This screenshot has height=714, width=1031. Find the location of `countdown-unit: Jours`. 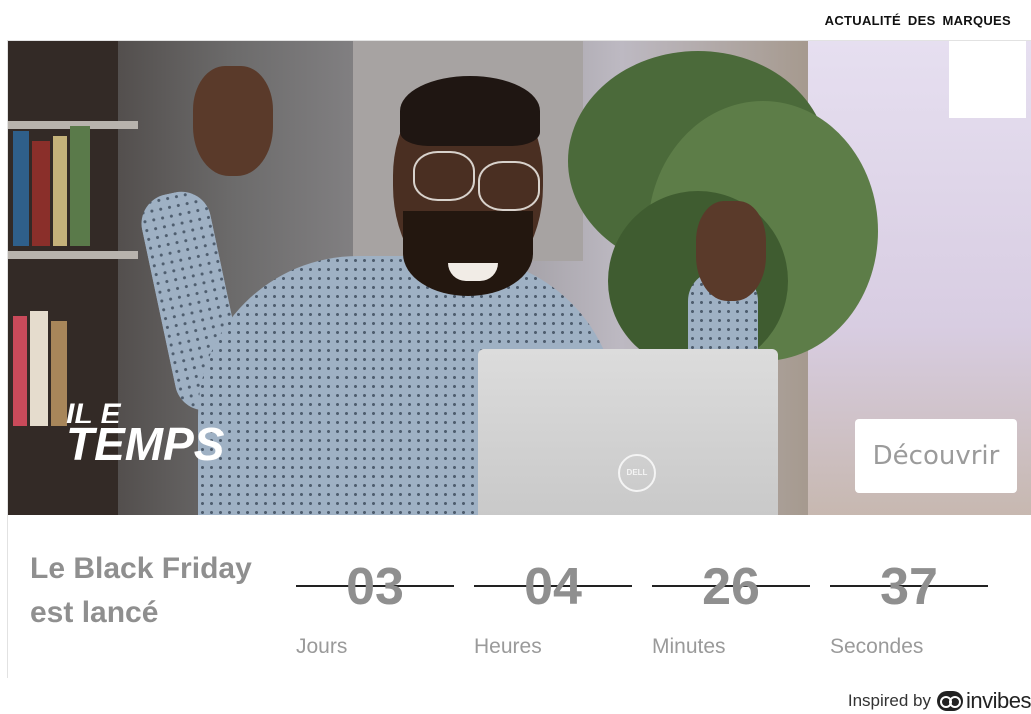

countdown-unit: Jours is located at coordinates (322, 646).